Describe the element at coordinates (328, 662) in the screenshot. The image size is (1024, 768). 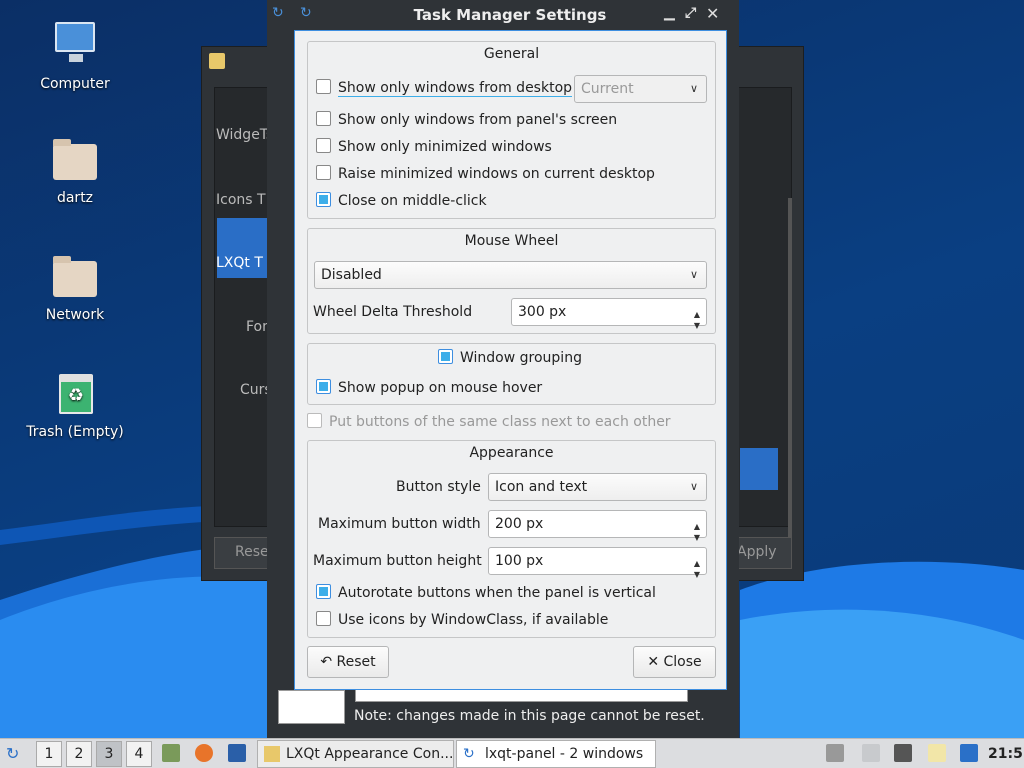
I see `undo-icon: ↶` at that location.